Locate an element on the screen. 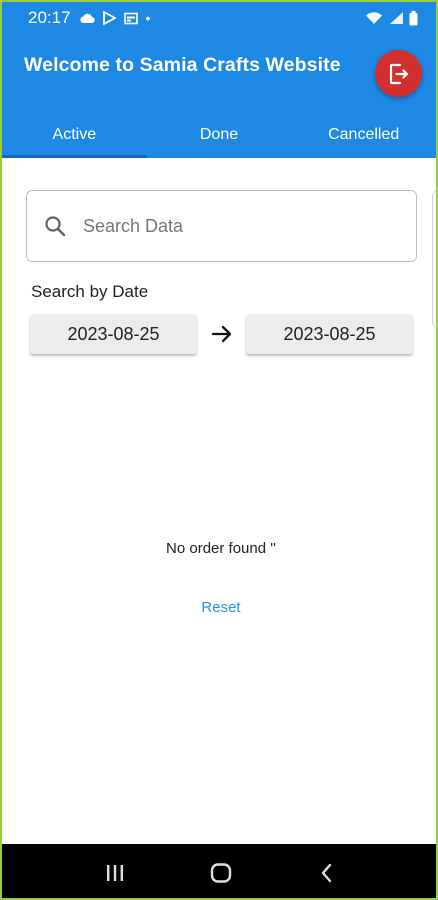 Image resolution: width=438 pixels, height=900 pixels. date-to-value: 2023-08-25 is located at coordinates (329, 333).